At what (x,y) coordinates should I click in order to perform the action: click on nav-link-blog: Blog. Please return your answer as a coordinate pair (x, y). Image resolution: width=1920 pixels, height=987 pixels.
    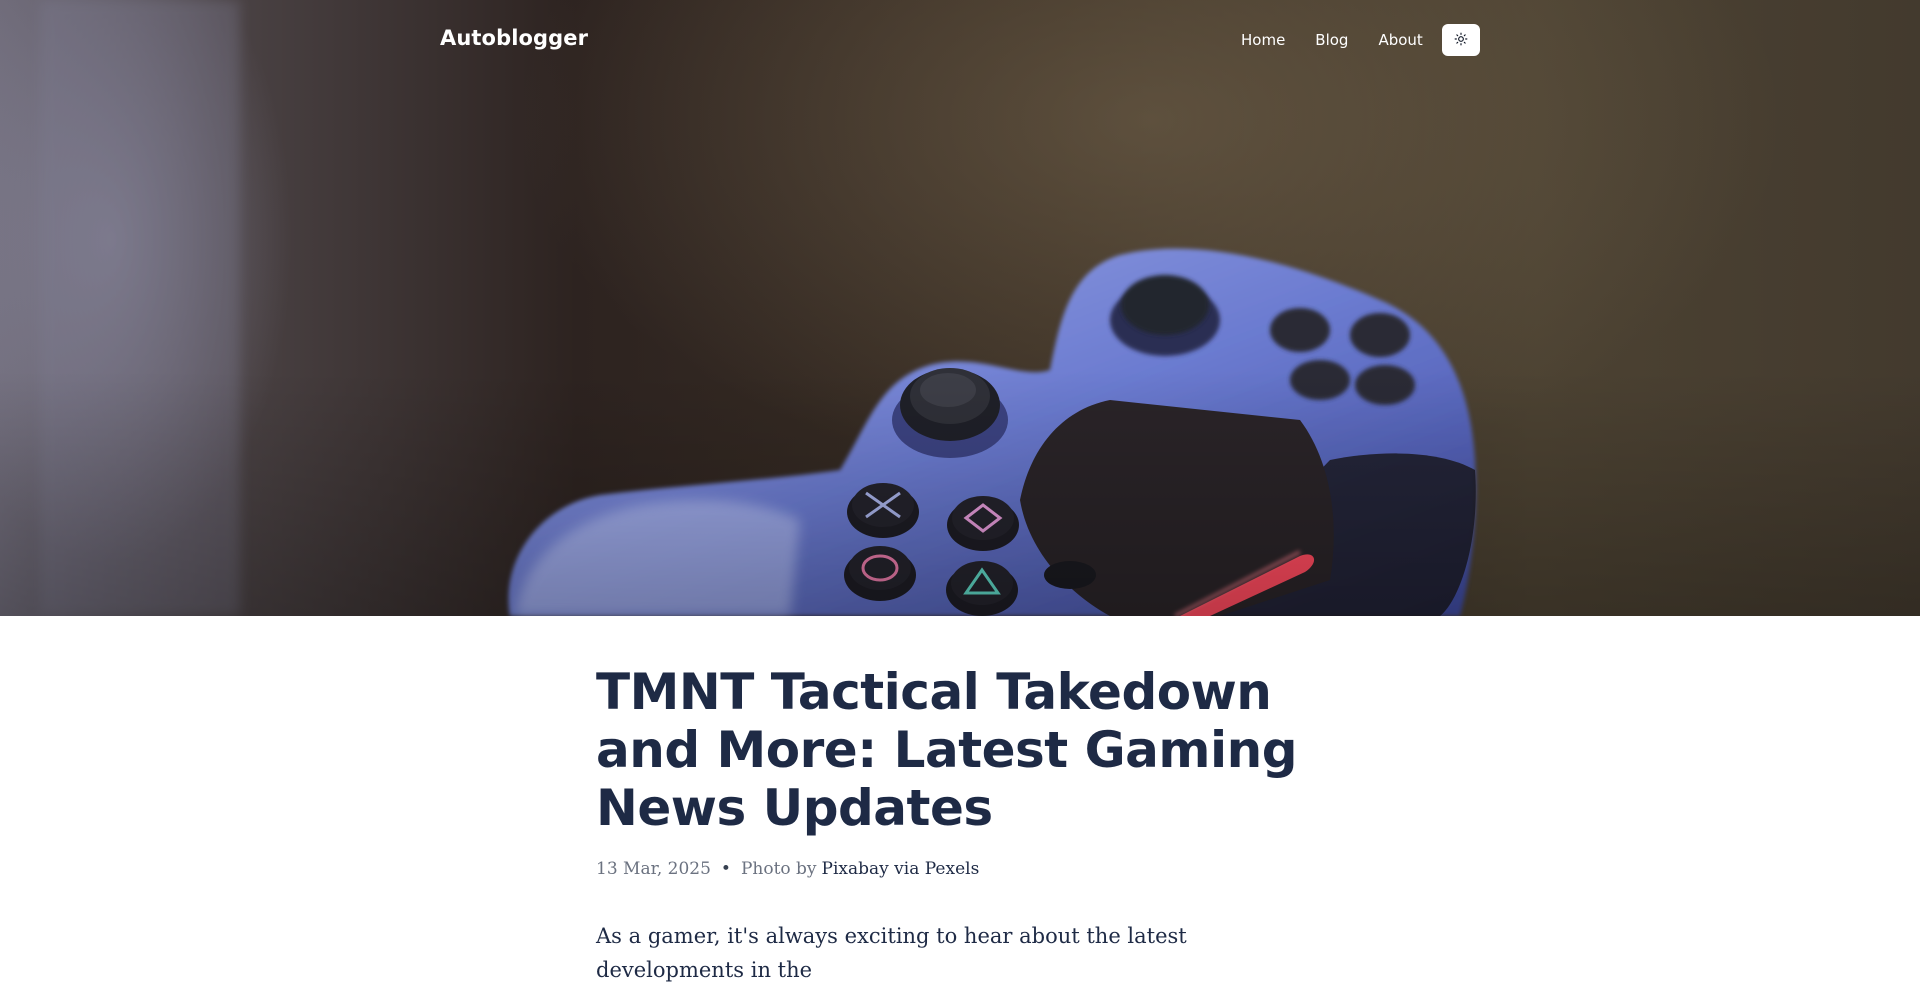
    Looking at the image, I should click on (1331, 40).